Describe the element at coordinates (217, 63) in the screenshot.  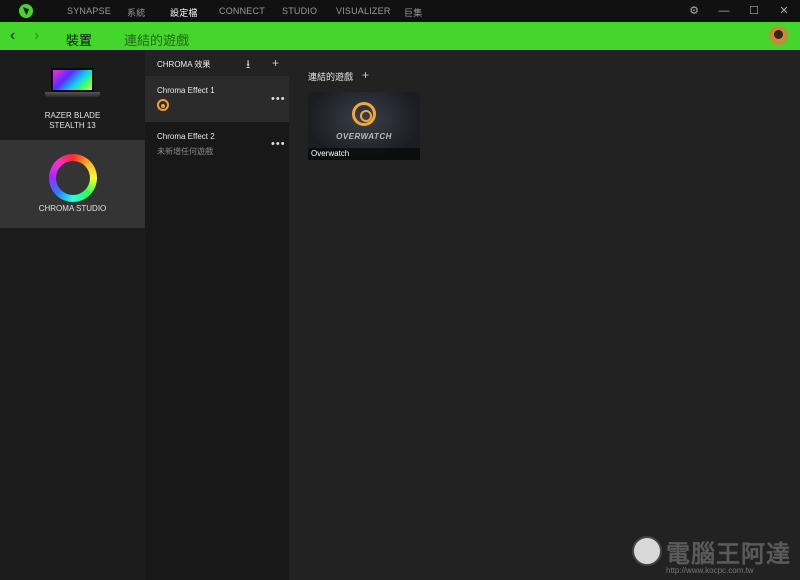
I see `effects-header: CHROMA 效果 ⭳ +` at that location.